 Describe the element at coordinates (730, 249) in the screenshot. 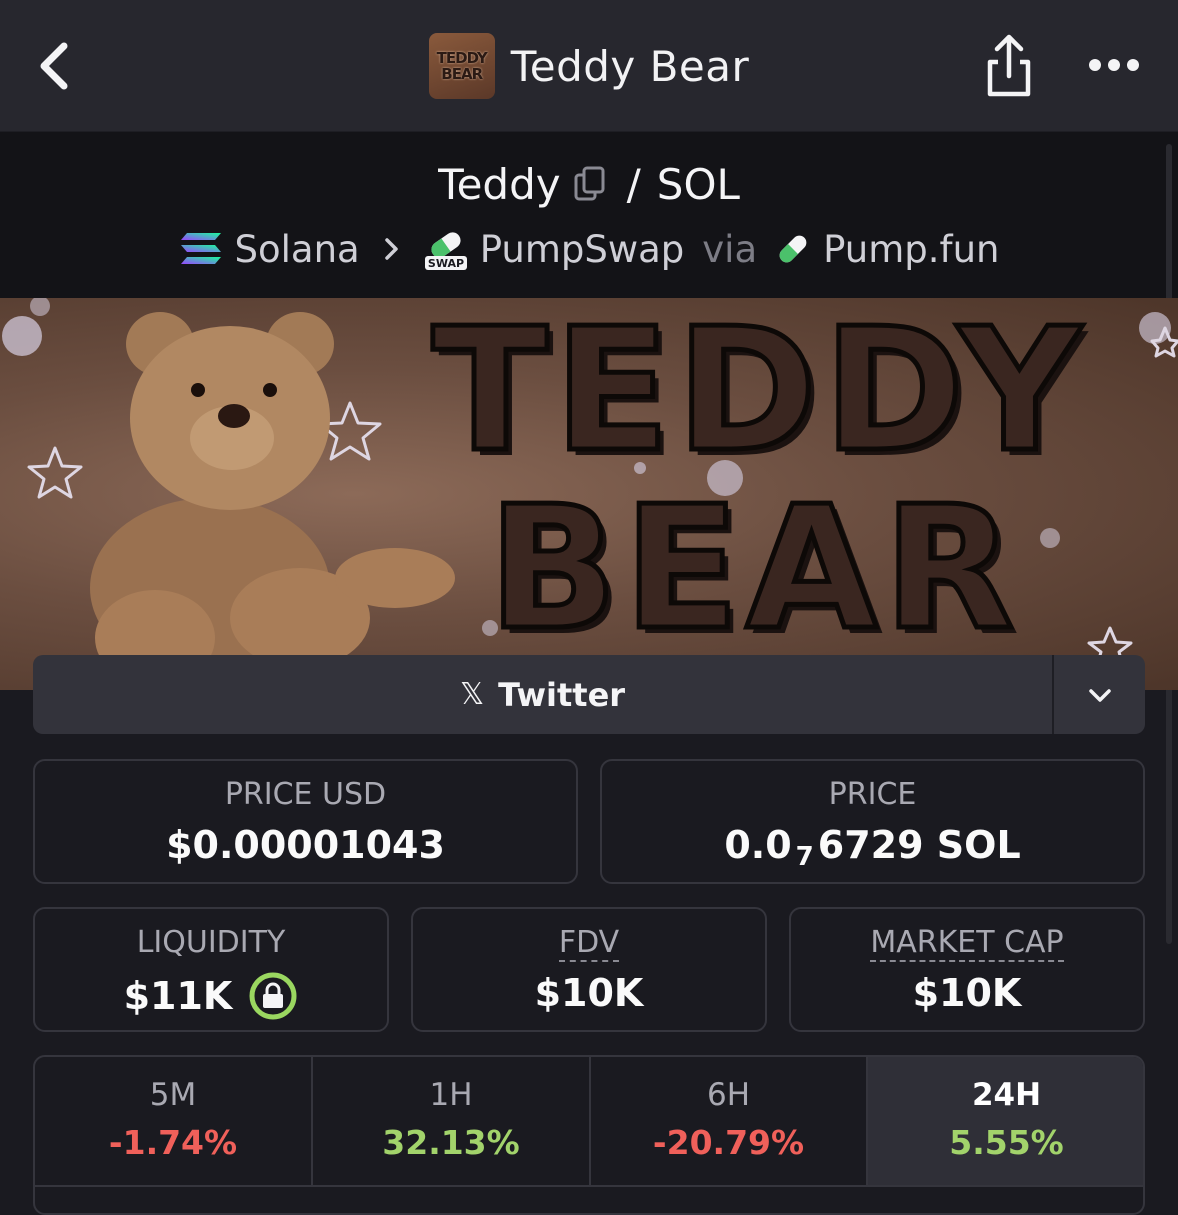

I see `via-label: via` at that location.